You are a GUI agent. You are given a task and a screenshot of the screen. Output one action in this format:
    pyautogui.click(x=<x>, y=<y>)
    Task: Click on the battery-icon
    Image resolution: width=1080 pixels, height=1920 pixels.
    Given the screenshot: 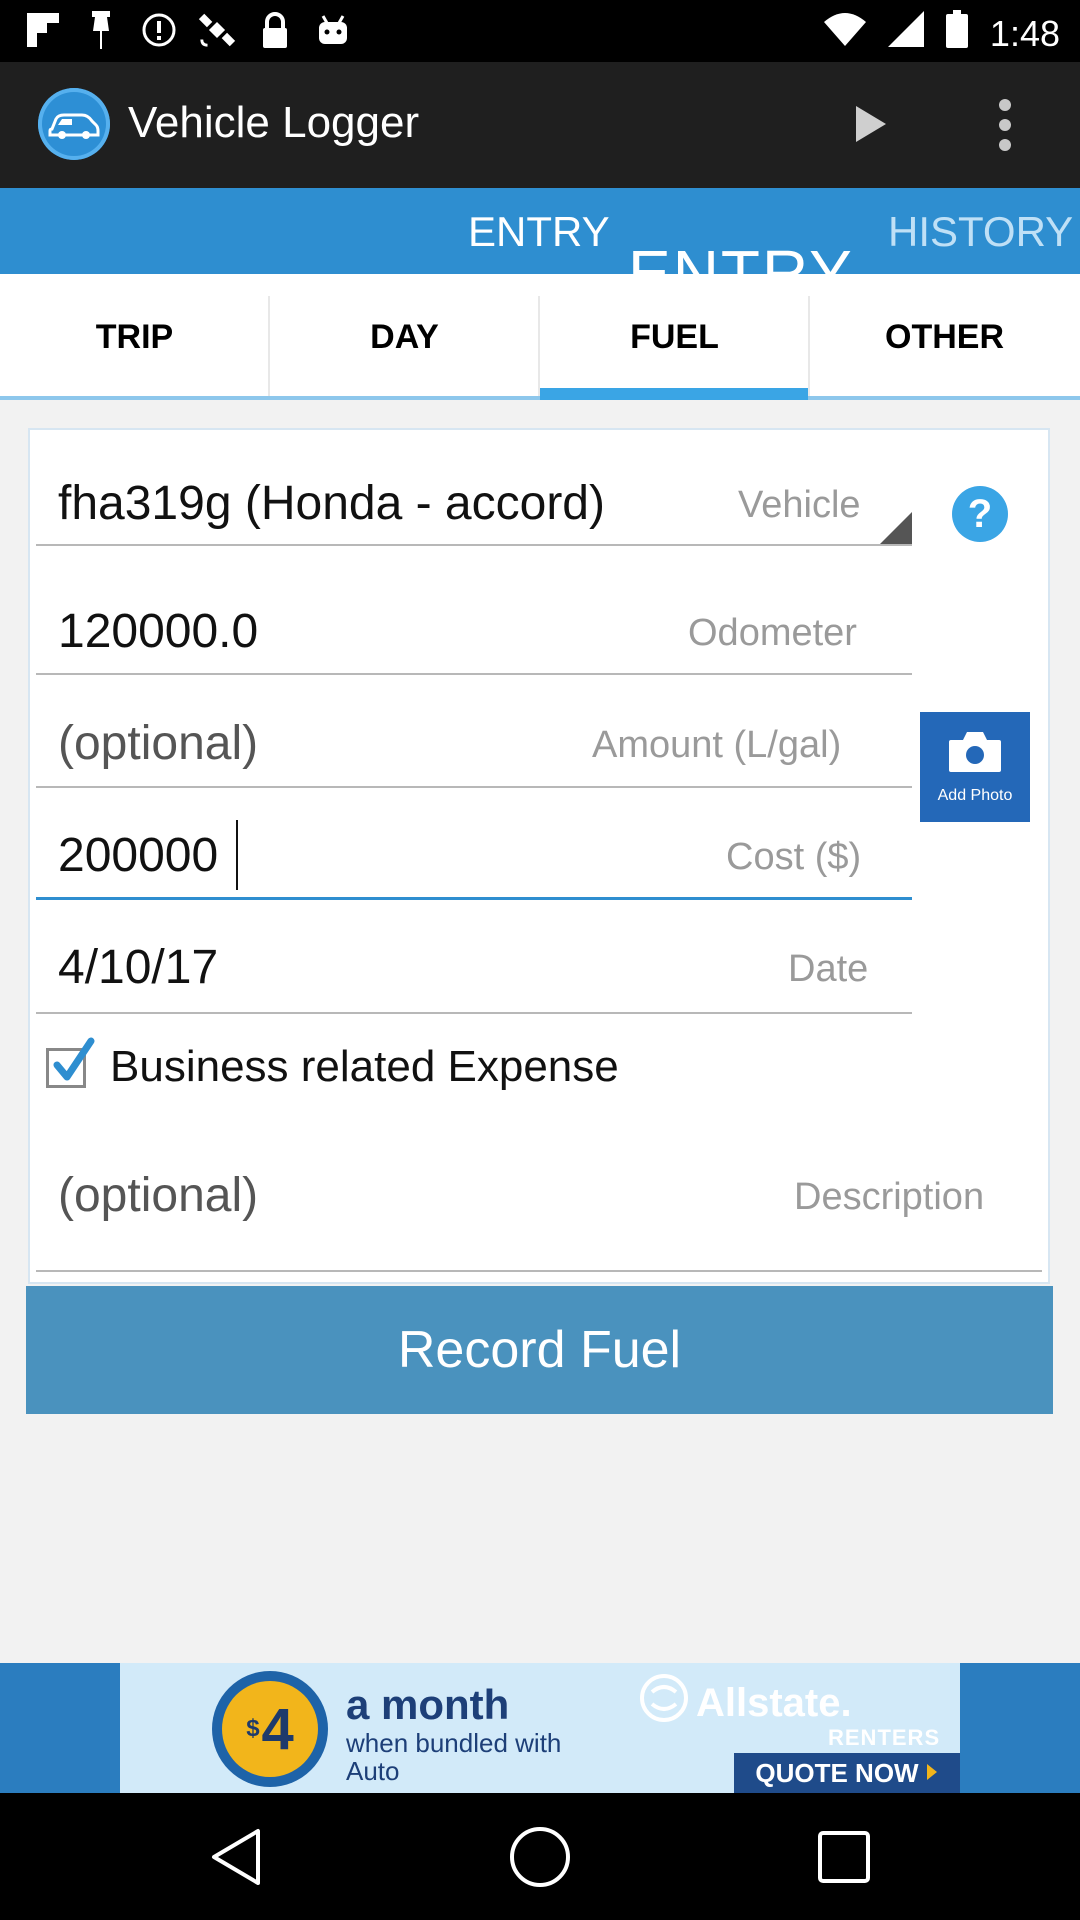 What is the action you would take?
    pyautogui.click(x=956, y=33)
    